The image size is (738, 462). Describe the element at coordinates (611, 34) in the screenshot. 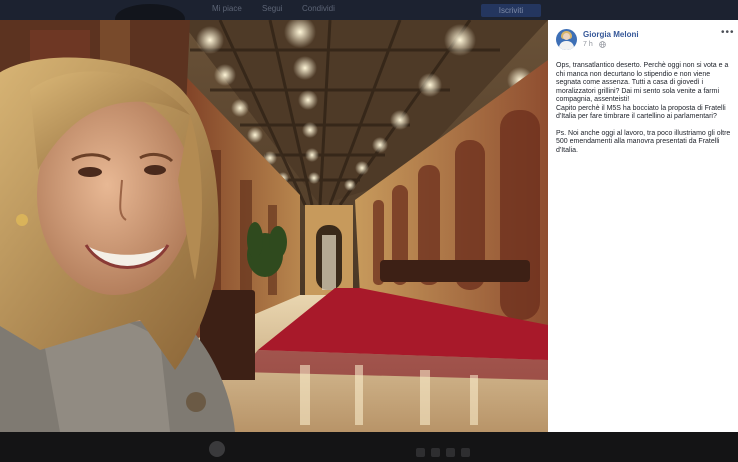

I see `author-name-link: Giorgia Meloni` at that location.